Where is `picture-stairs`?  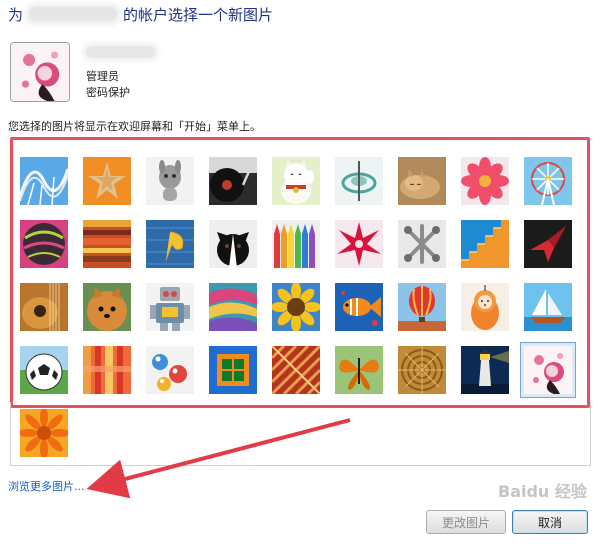
picture-stairs is located at coordinates (485, 244).